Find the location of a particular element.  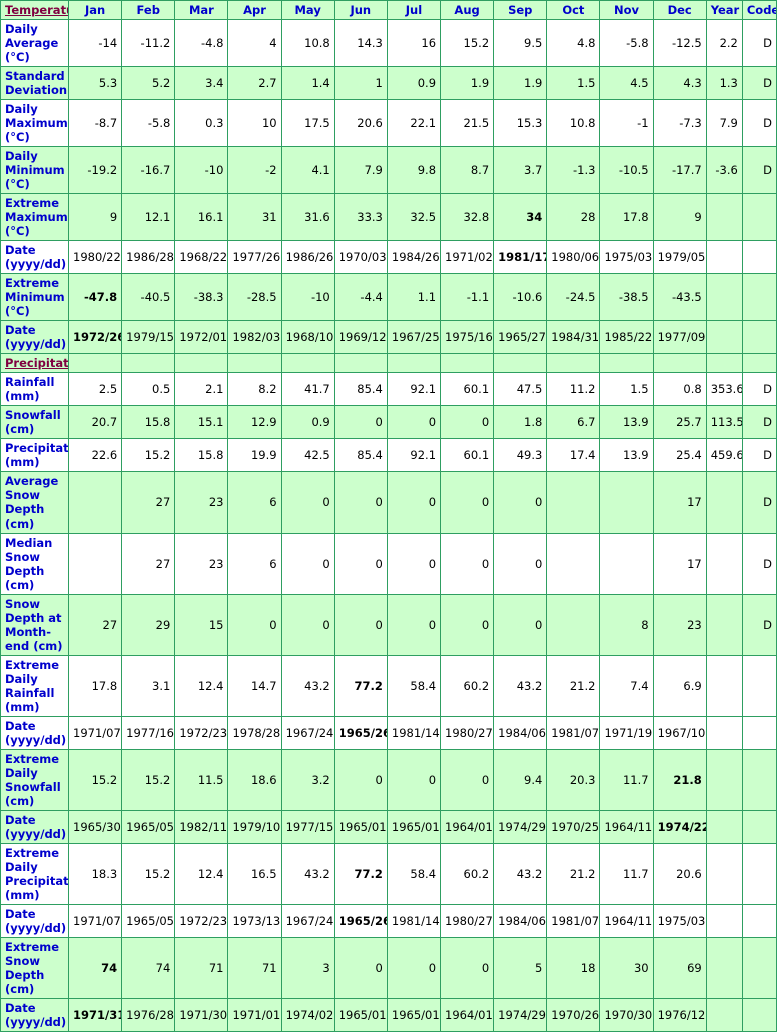

data-cell-code is located at coordinates (759, 732).